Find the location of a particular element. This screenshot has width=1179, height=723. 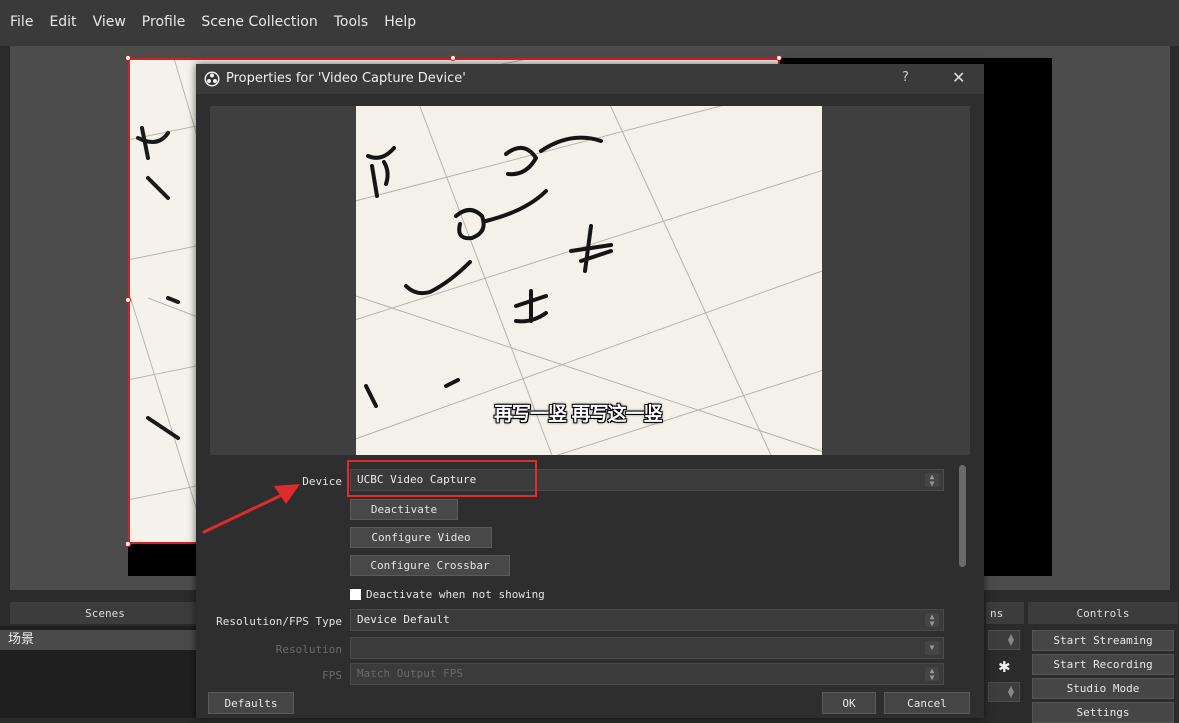

studio-mode-button: Studio Mode is located at coordinates (1103, 688).